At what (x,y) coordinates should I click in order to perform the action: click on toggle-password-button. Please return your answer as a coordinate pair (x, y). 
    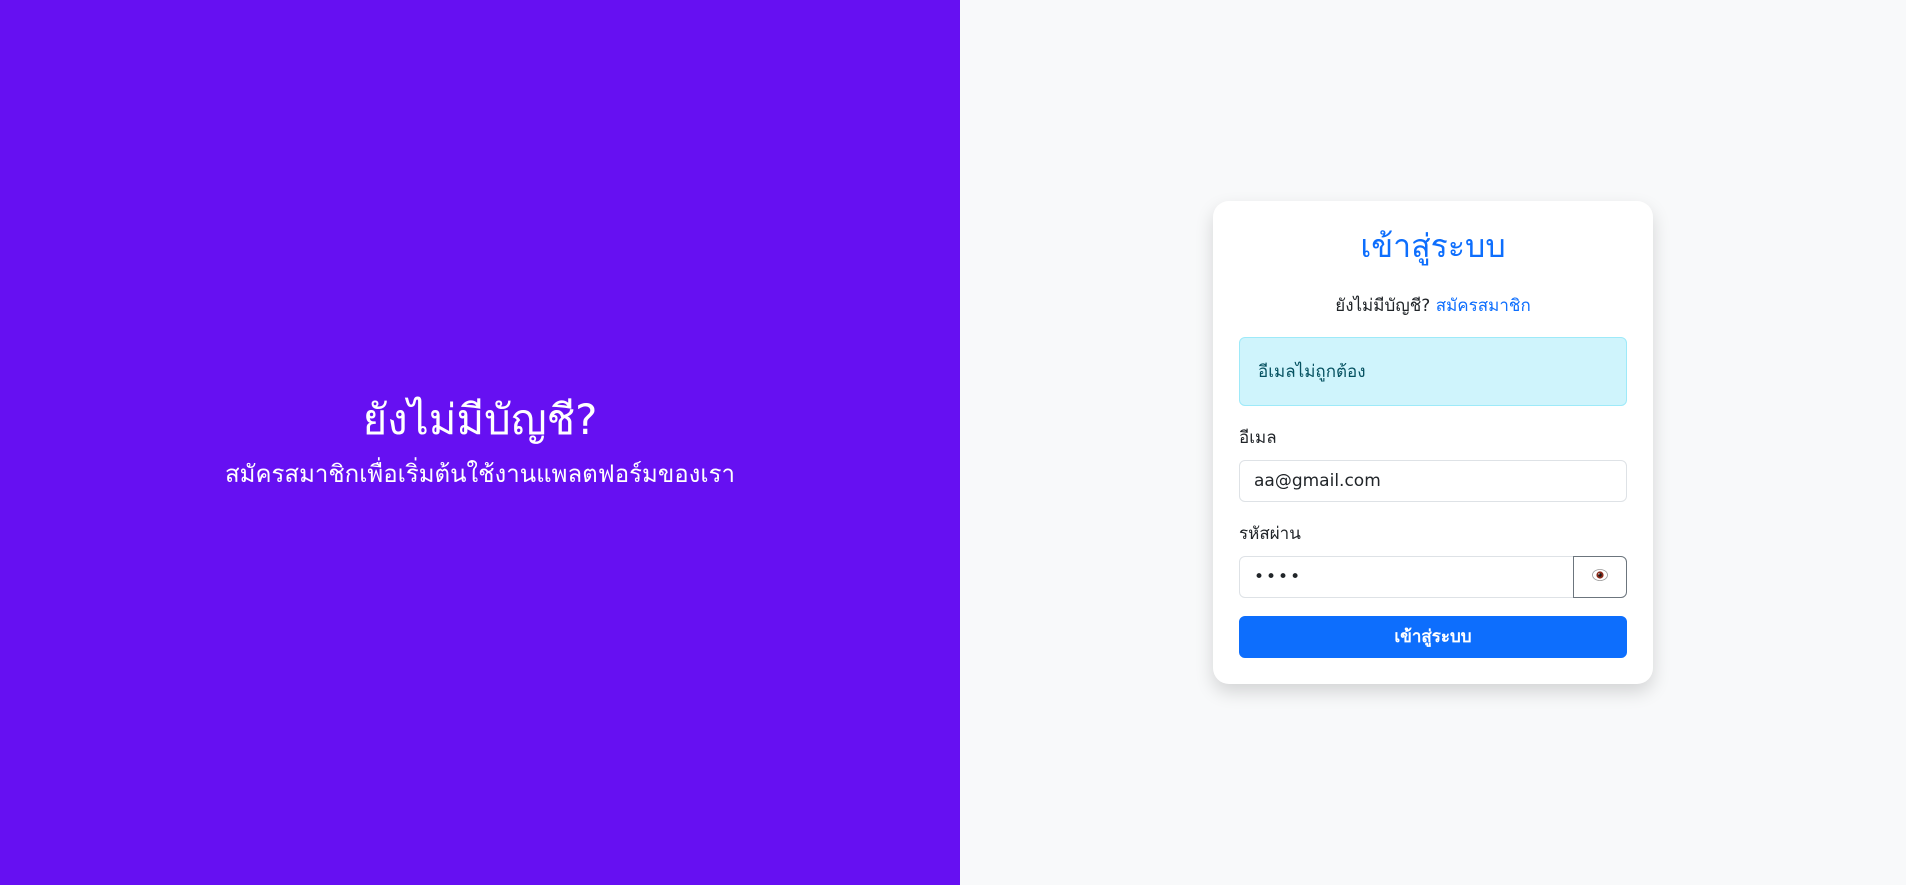
    Looking at the image, I should click on (1600, 576).